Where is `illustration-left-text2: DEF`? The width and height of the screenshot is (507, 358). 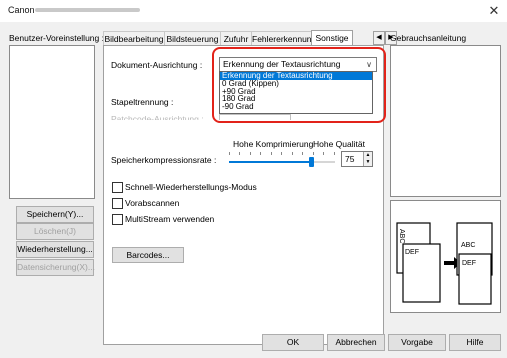 illustration-left-text2: DEF is located at coordinates (412, 252).